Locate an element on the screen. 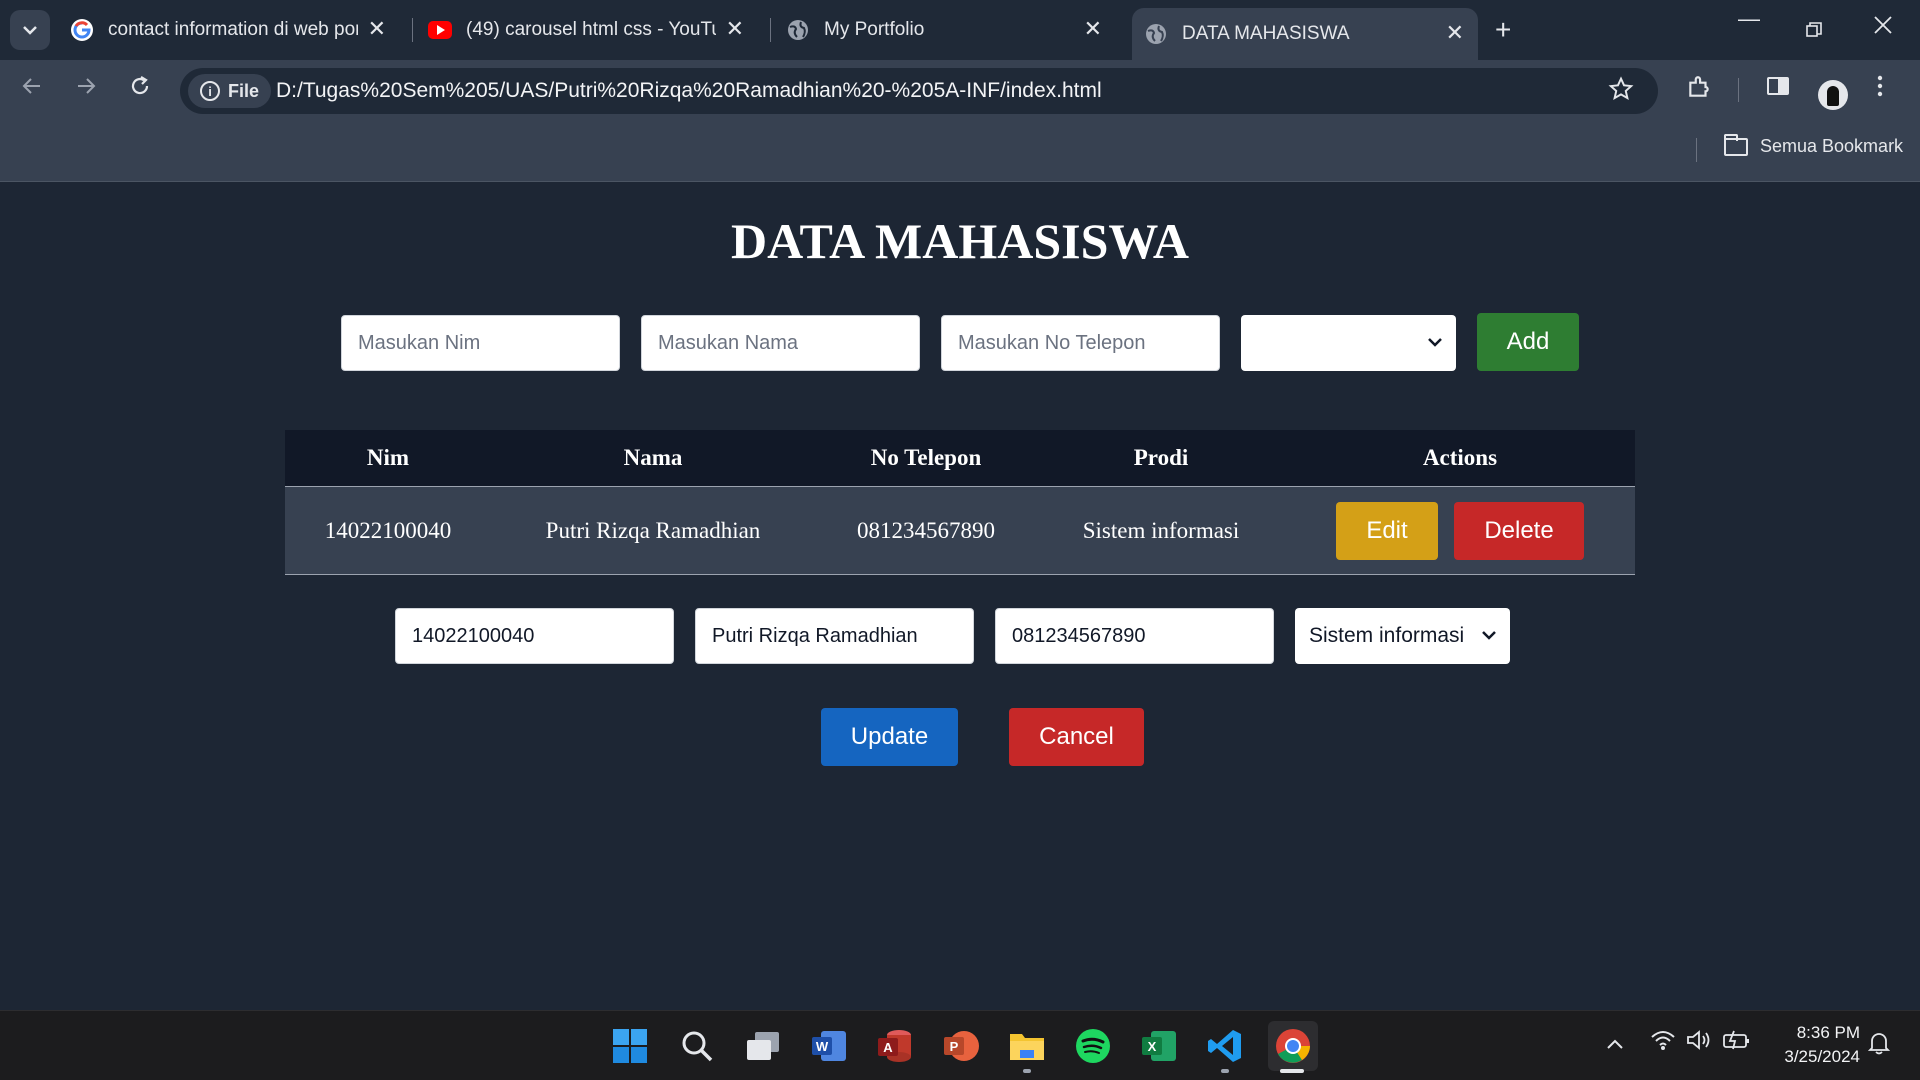 This screenshot has width=1920, height=1080. reload-icon is located at coordinates (140, 89).